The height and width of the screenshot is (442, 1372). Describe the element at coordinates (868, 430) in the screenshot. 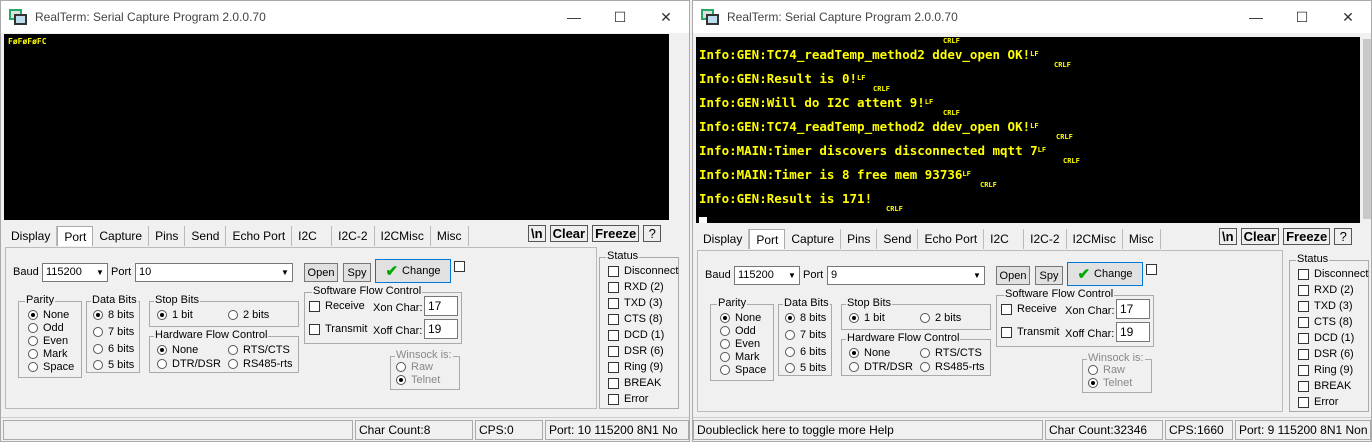

I see `help-toggle: Doubleclick here to toggle more Help` at that location.